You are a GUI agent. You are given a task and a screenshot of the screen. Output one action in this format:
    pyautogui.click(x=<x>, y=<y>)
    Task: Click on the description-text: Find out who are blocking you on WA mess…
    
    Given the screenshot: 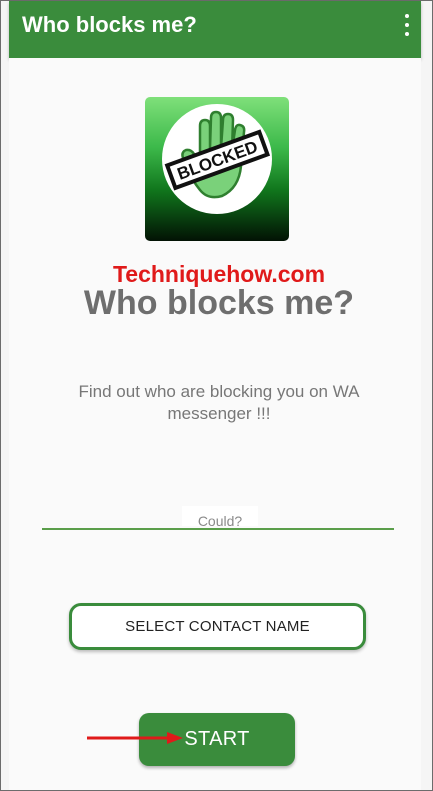 What is the action you would take?
    pyautogui.click(x=219, y=402)
    